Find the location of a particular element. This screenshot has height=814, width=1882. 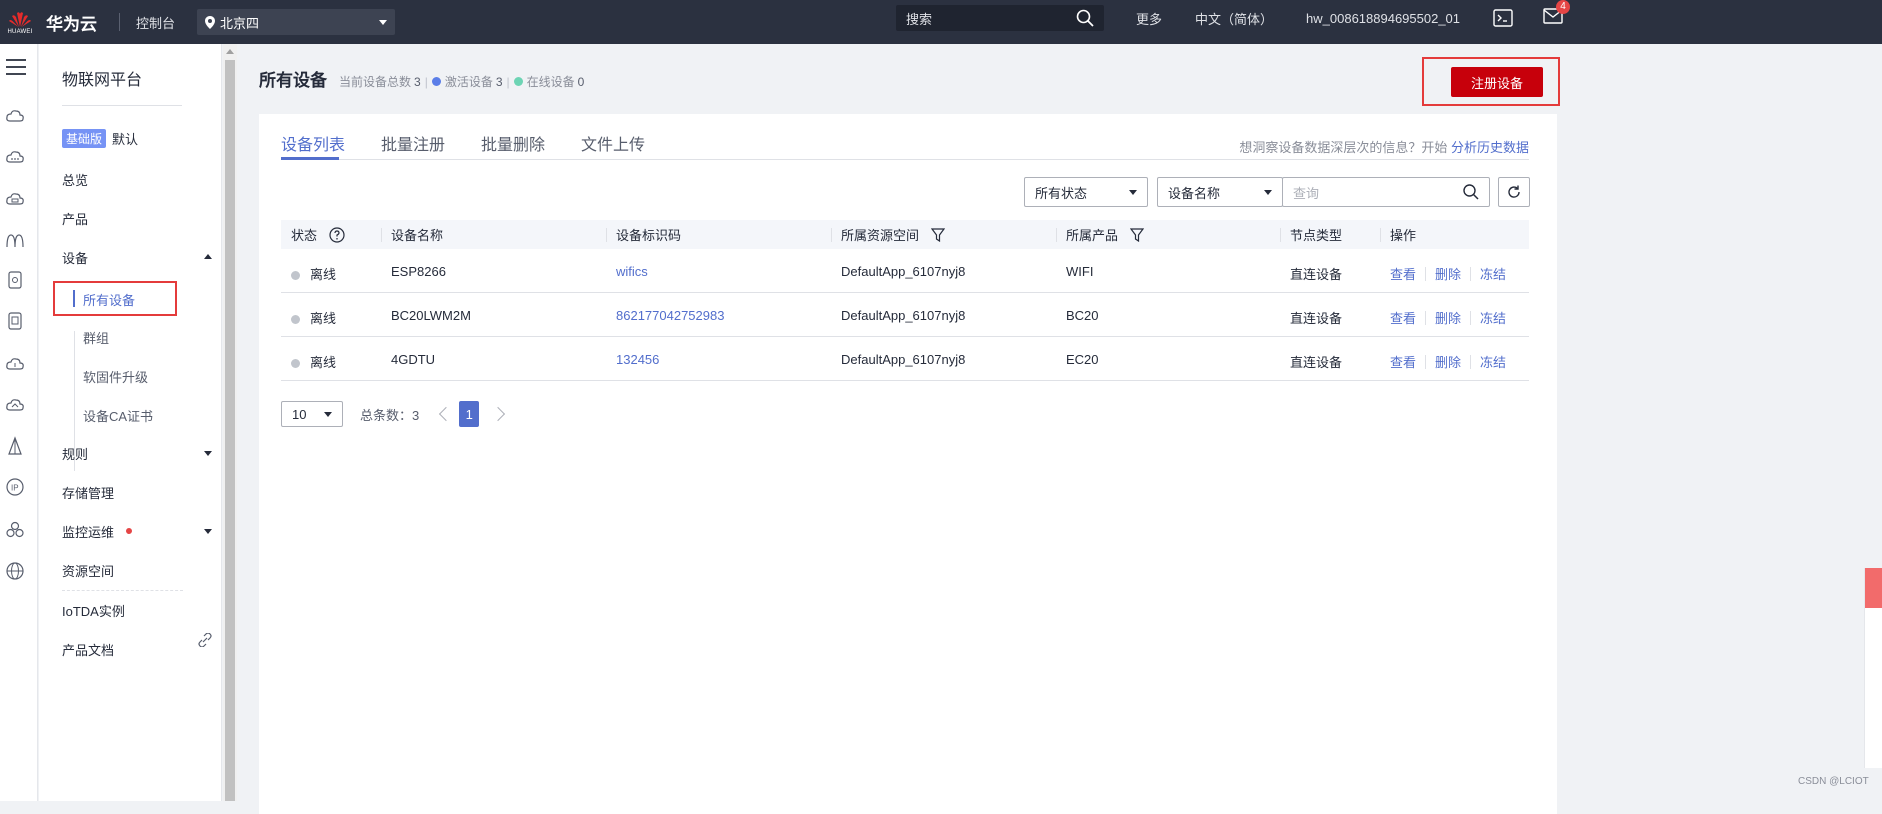

column-header-node-type: 节点类型 is located at coordinates (1311, 234).